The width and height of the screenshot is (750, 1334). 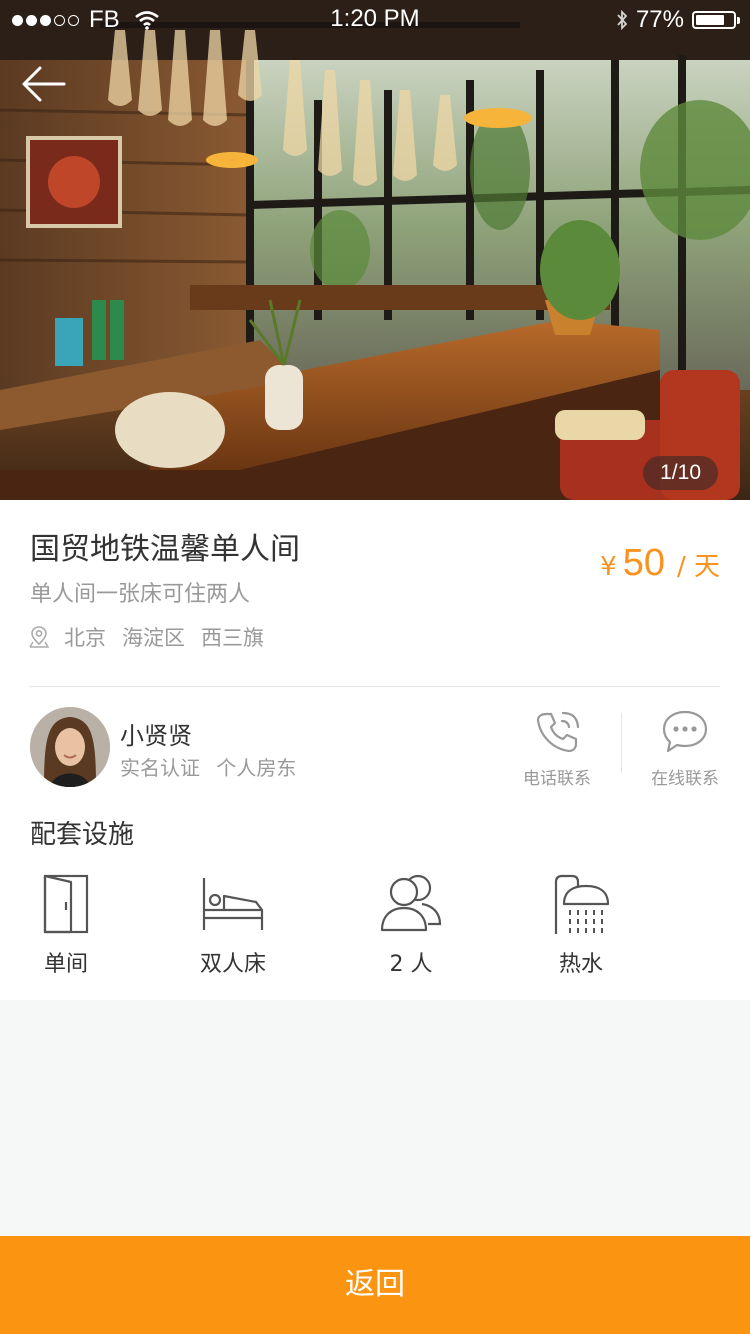 I want to click on shower-icon, so click(x=582, y=904).